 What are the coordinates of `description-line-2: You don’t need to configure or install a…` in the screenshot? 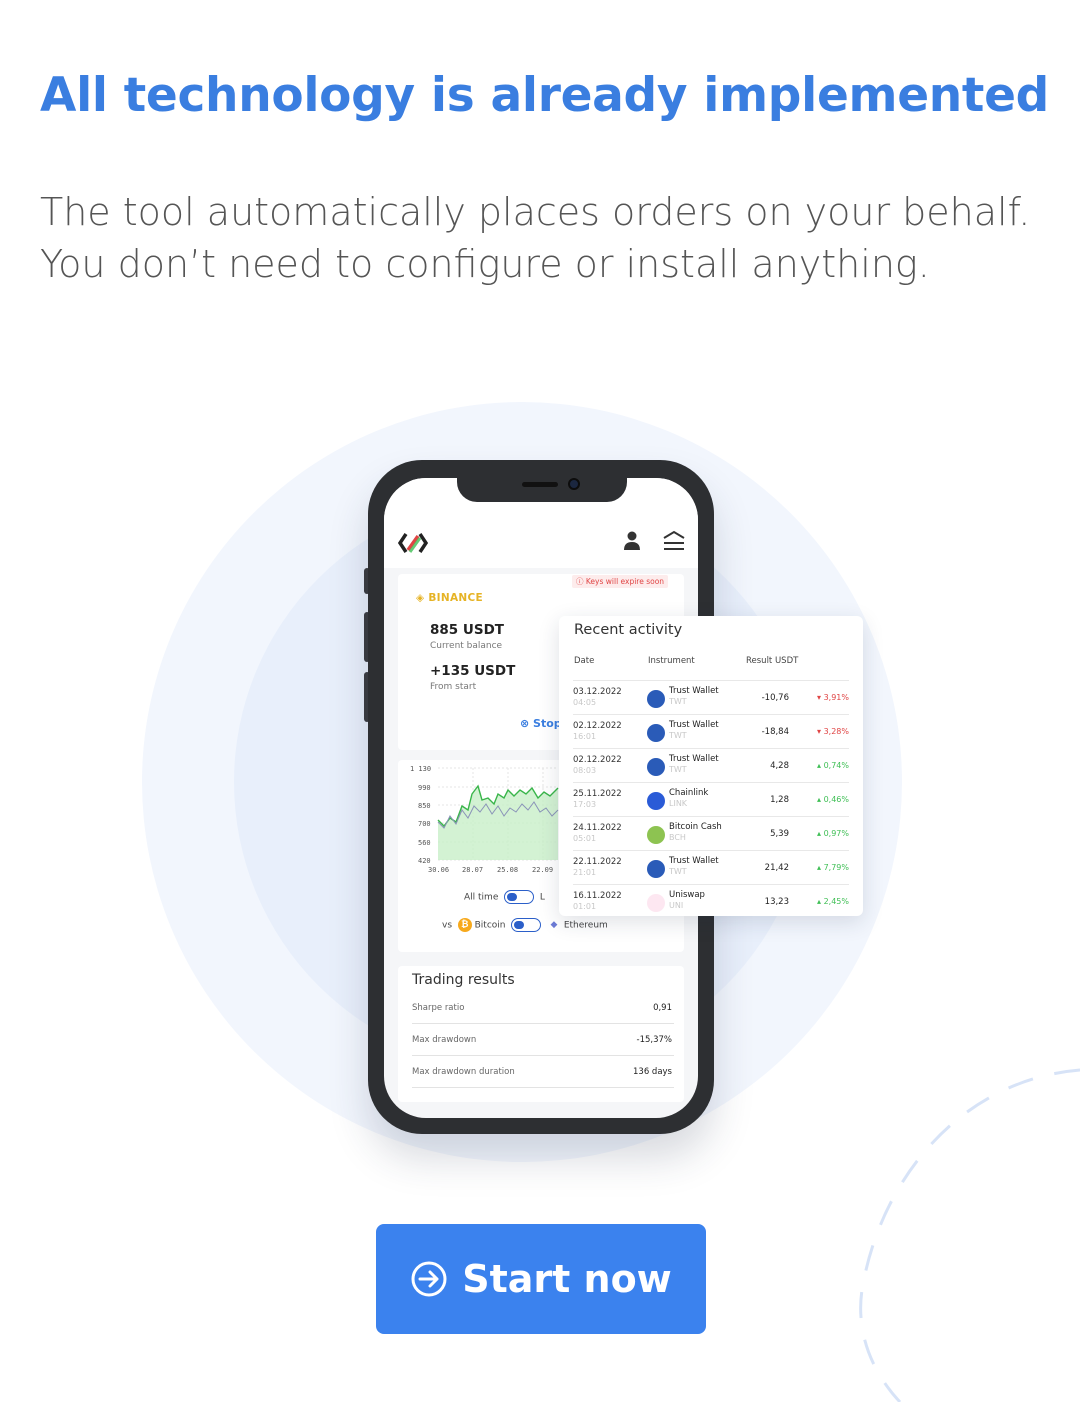 It's located at (485, 264).